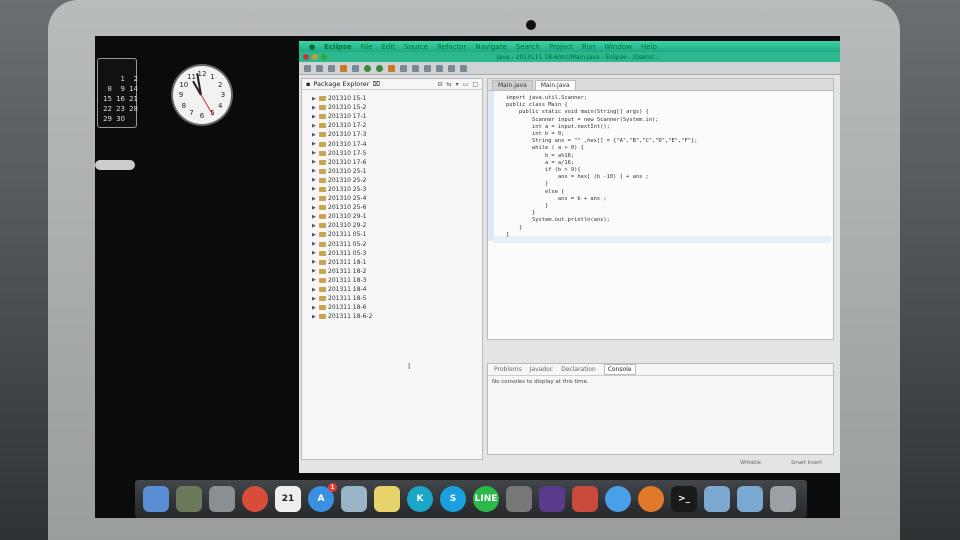 The width and height of the screenshot is (960, 540). What do you see at coordinates (512, 85) in the screenshot?
I see `editor-tab-main-1: Main.java` at bounding box center [512, 85].